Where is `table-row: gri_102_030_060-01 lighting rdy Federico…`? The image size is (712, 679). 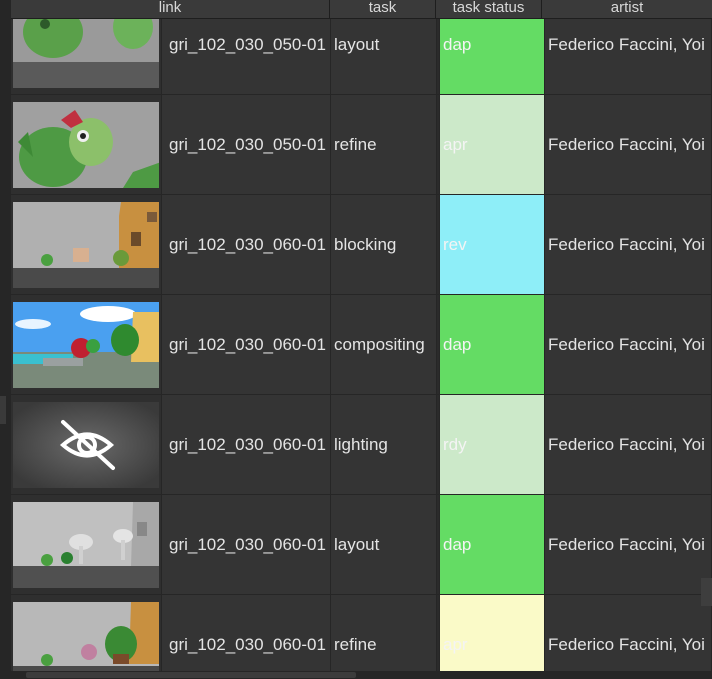 table-row: gri_102_030_060-01 lighting rdy Federico… is located at coordinates (361, 445).